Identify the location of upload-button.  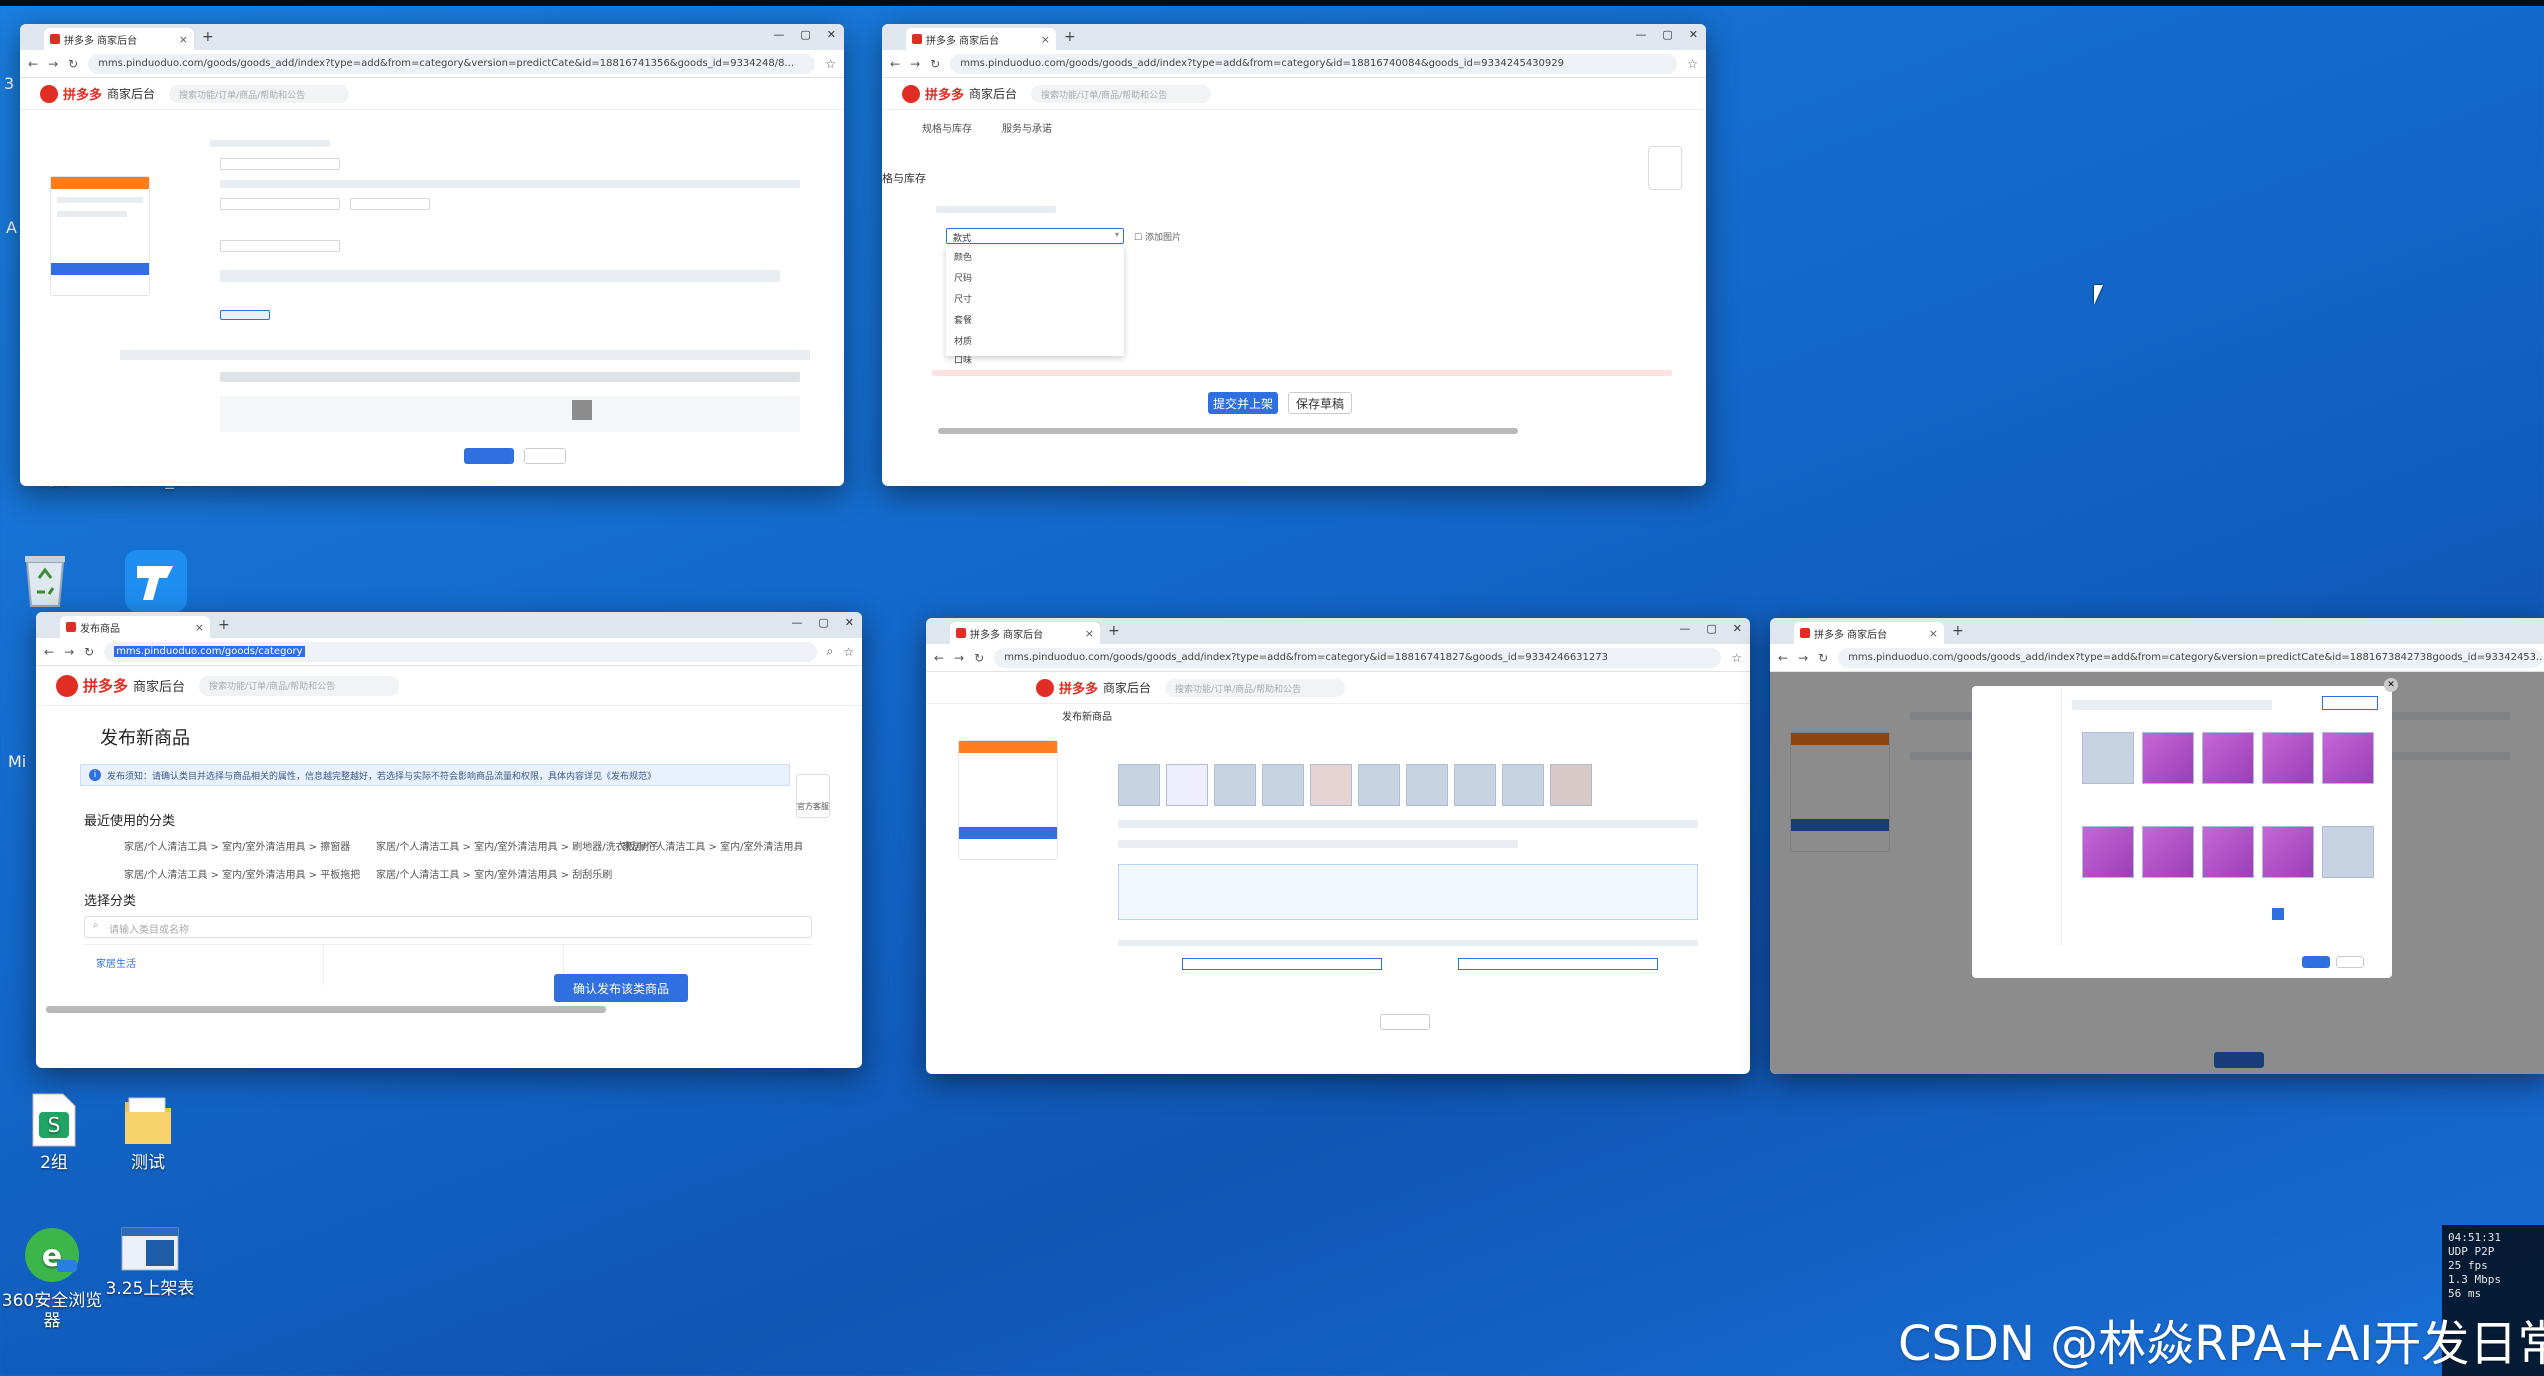
(2350, 703).